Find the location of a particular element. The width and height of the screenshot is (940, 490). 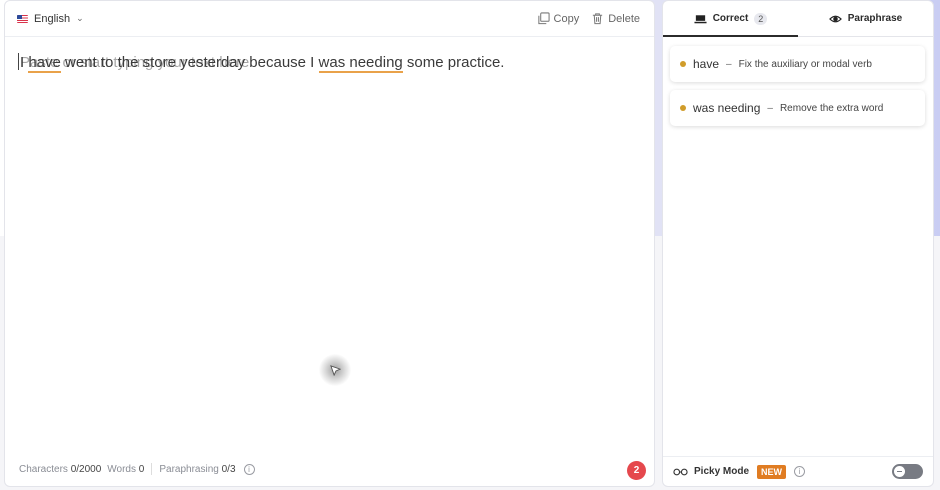

mouse-cursor is located at coordinates (335, 370).